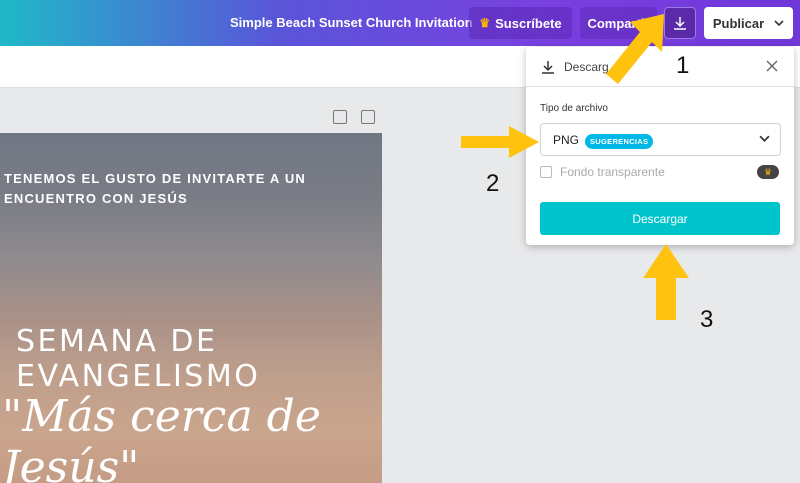 The width and height of the screenshot is (800, 483). What do you see at coordinates (96, 198) in the screenshot?
I see `design-text-line2: ENCUENTRO CON JESÚS` at bounding box center [96, 198].